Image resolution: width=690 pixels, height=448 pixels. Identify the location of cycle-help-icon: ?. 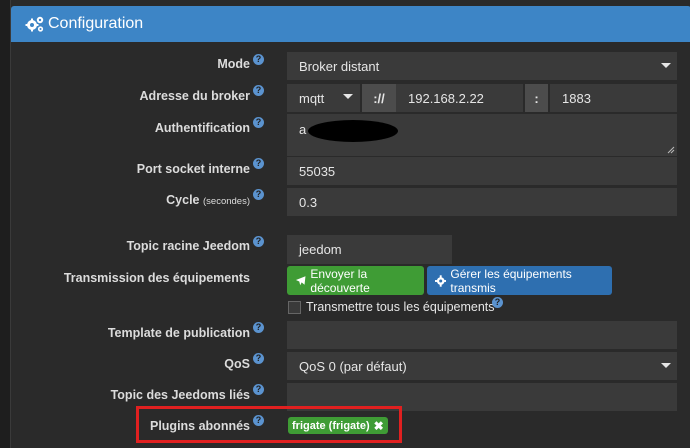
(258, 194).